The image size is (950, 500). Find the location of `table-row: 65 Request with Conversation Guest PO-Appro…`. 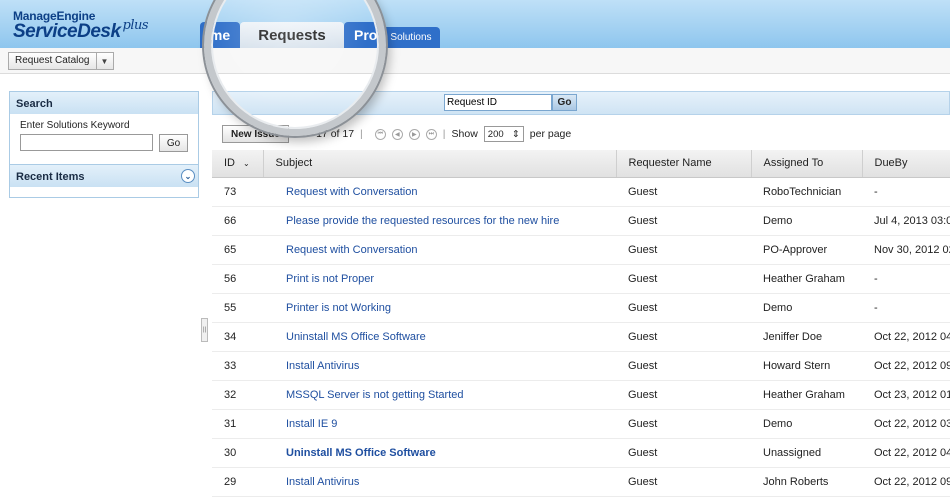

table-row: 65 Request with Conversation Guest PO-Appro… is located at coordinates (581, 250).